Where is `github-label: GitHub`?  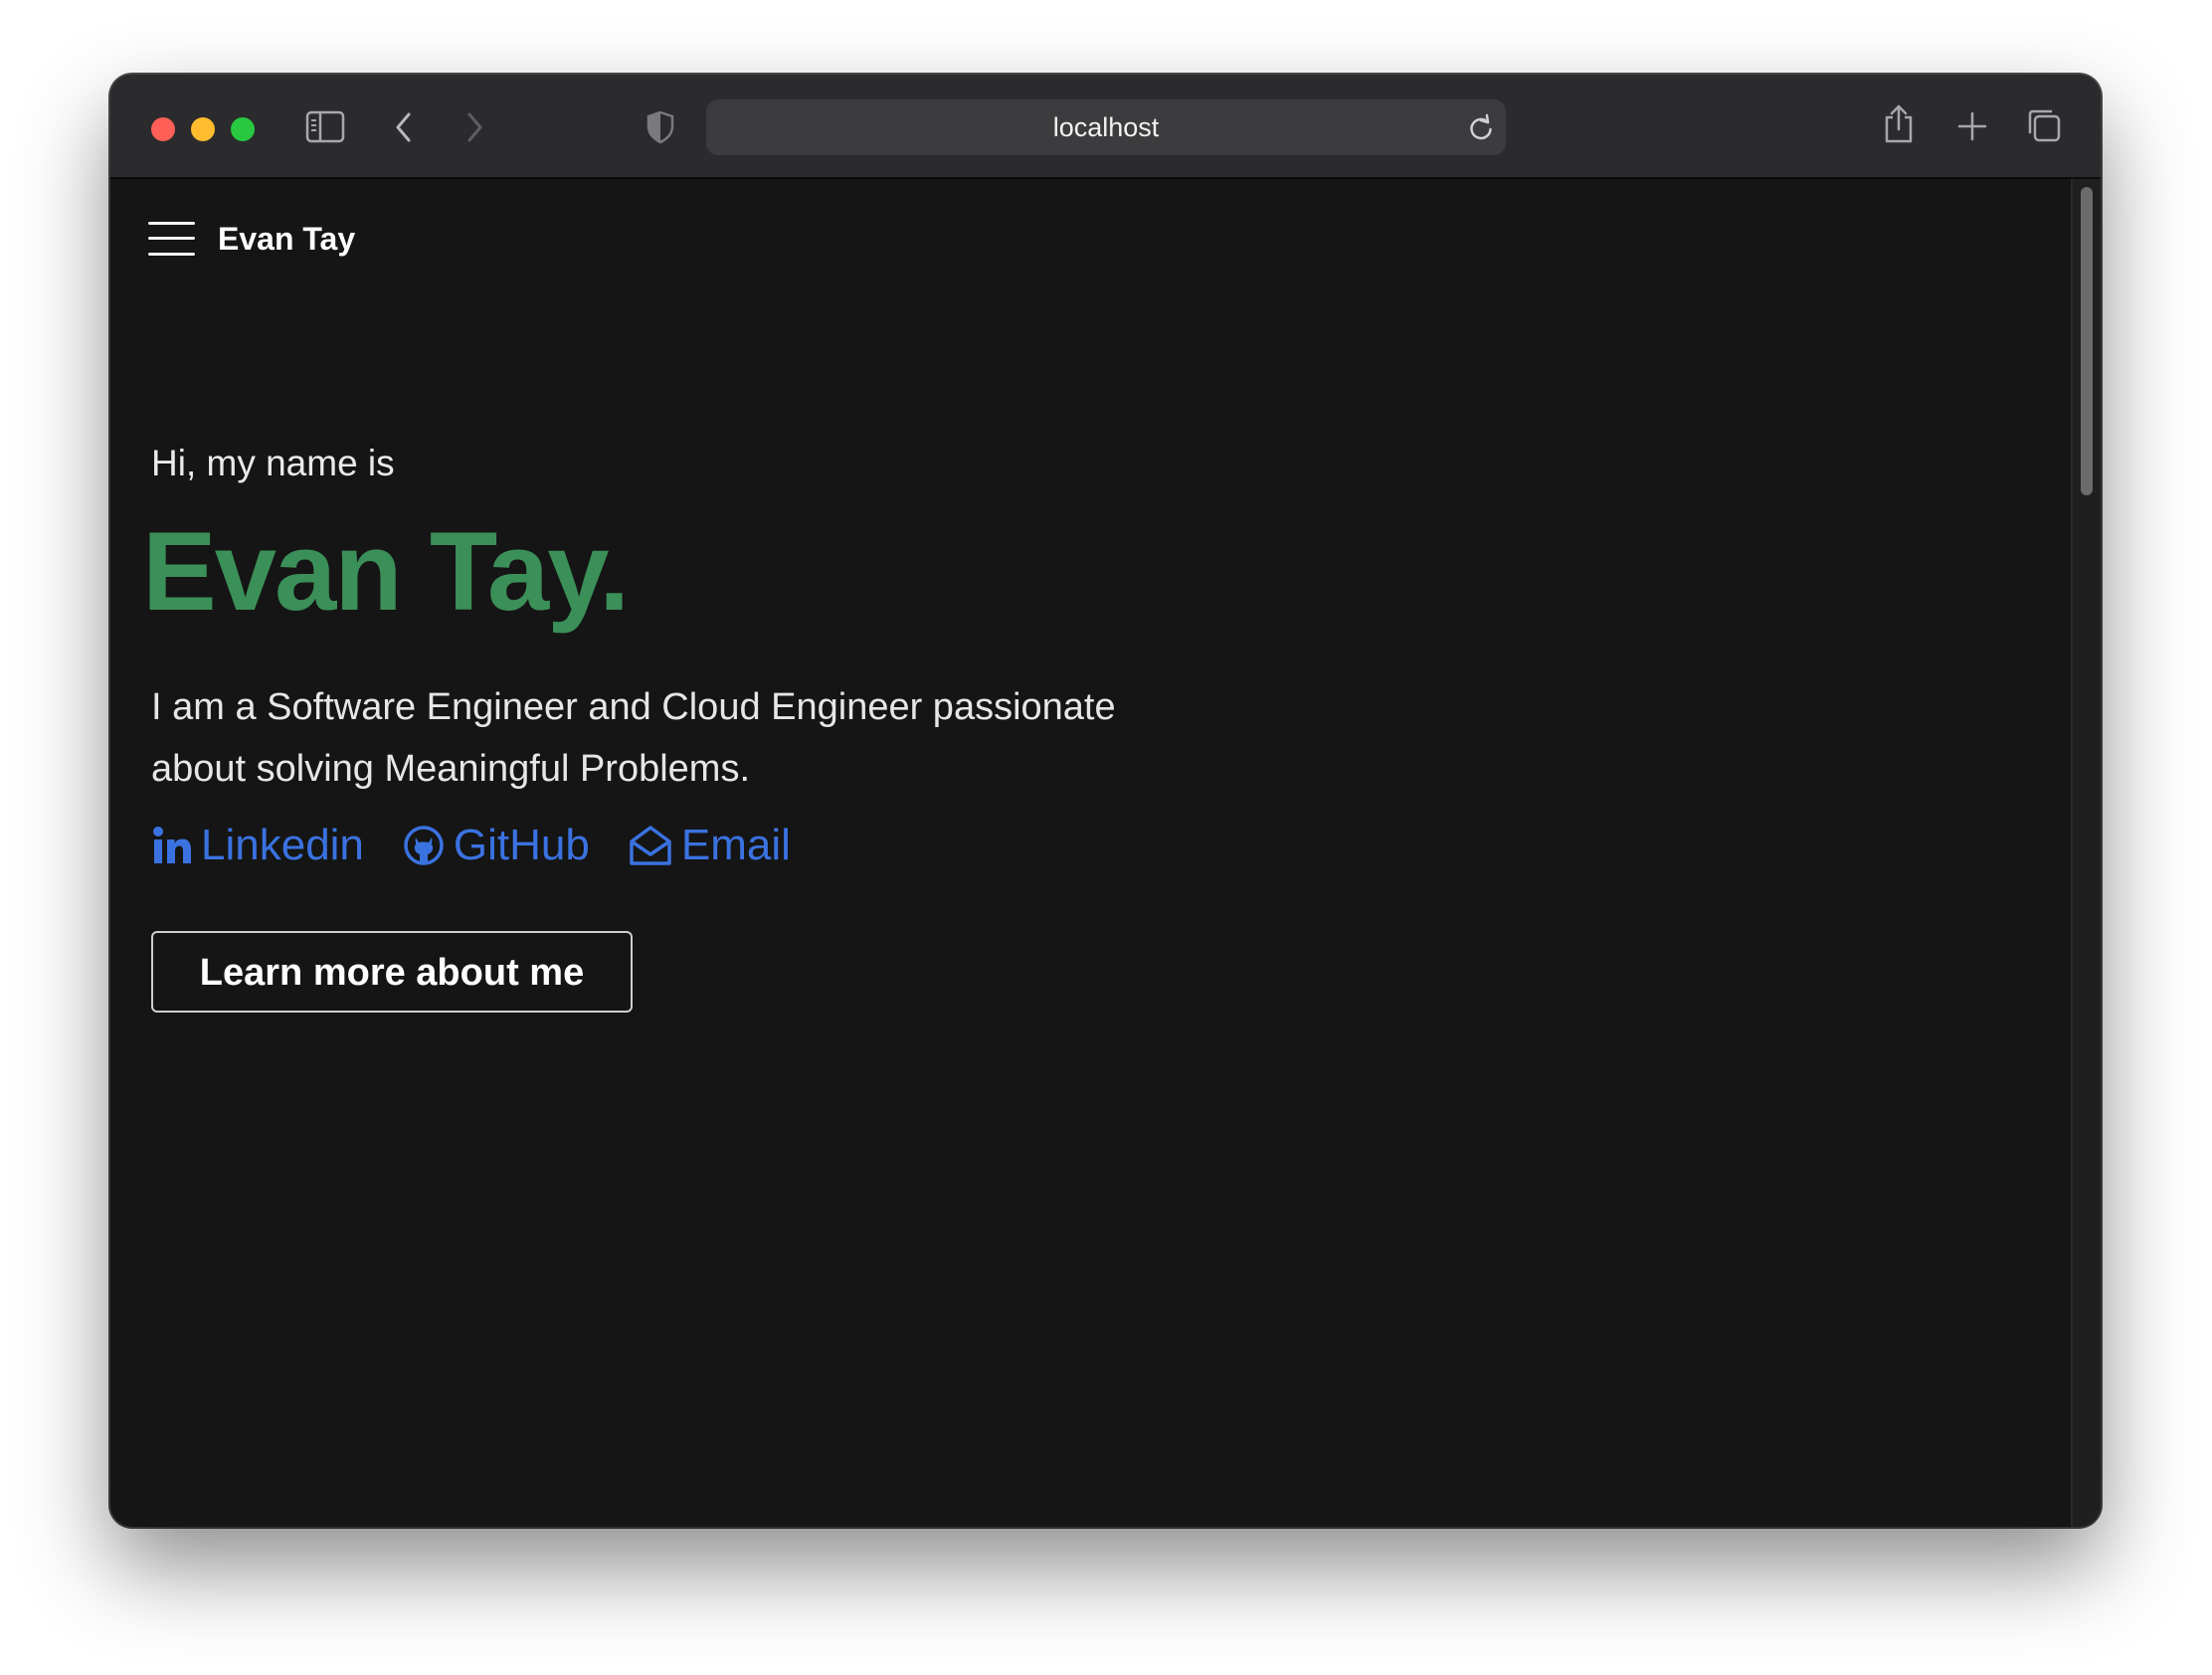 github-label: GitHub is located at coordinates (521, 845).